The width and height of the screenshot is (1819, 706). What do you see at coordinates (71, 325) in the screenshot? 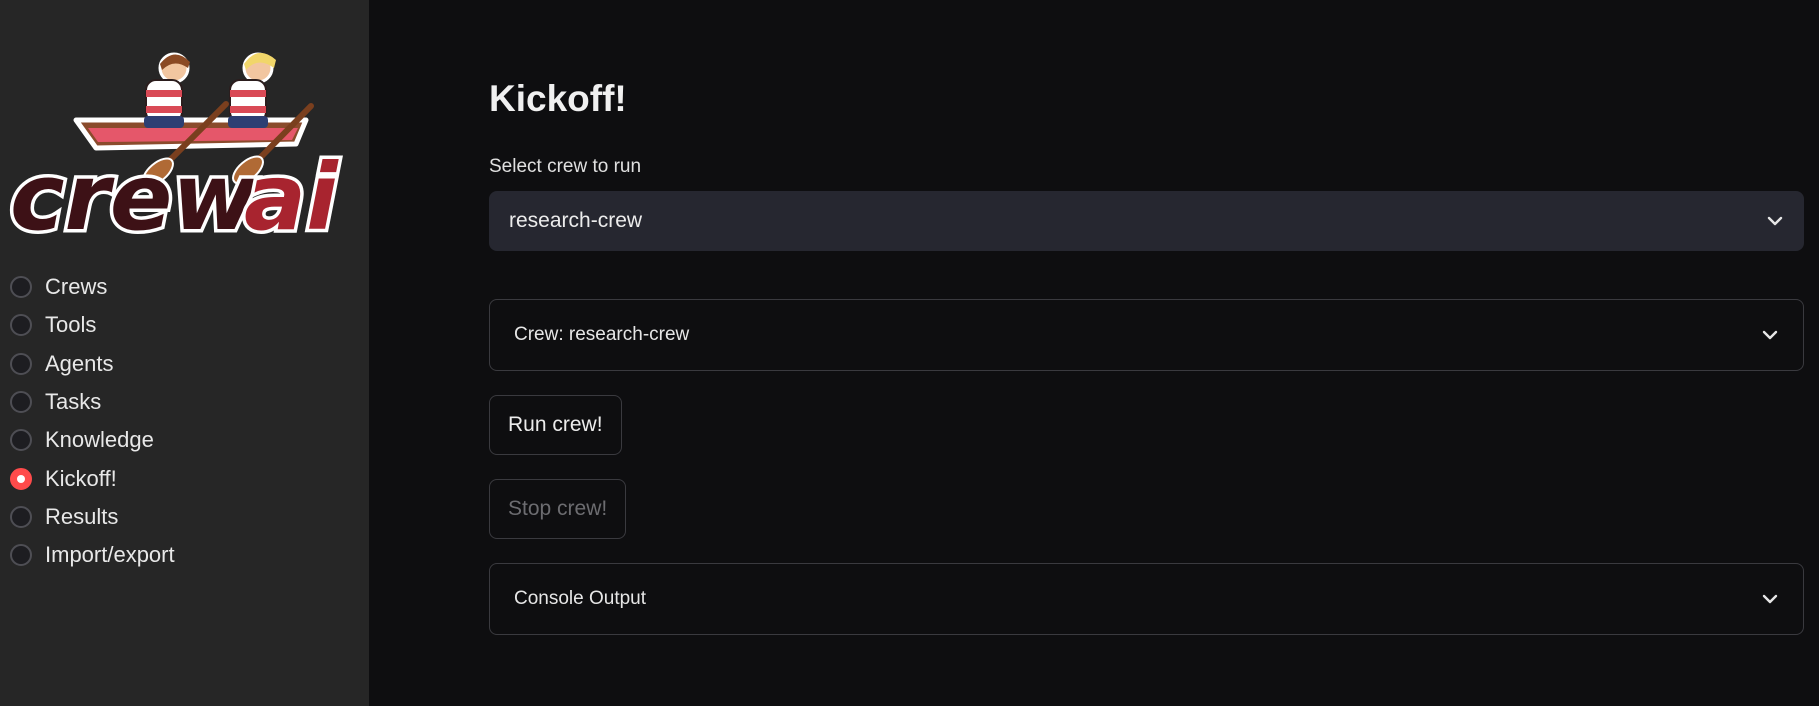
I see `sidebar-item-label: Tools` at bounding box center [71, 325].